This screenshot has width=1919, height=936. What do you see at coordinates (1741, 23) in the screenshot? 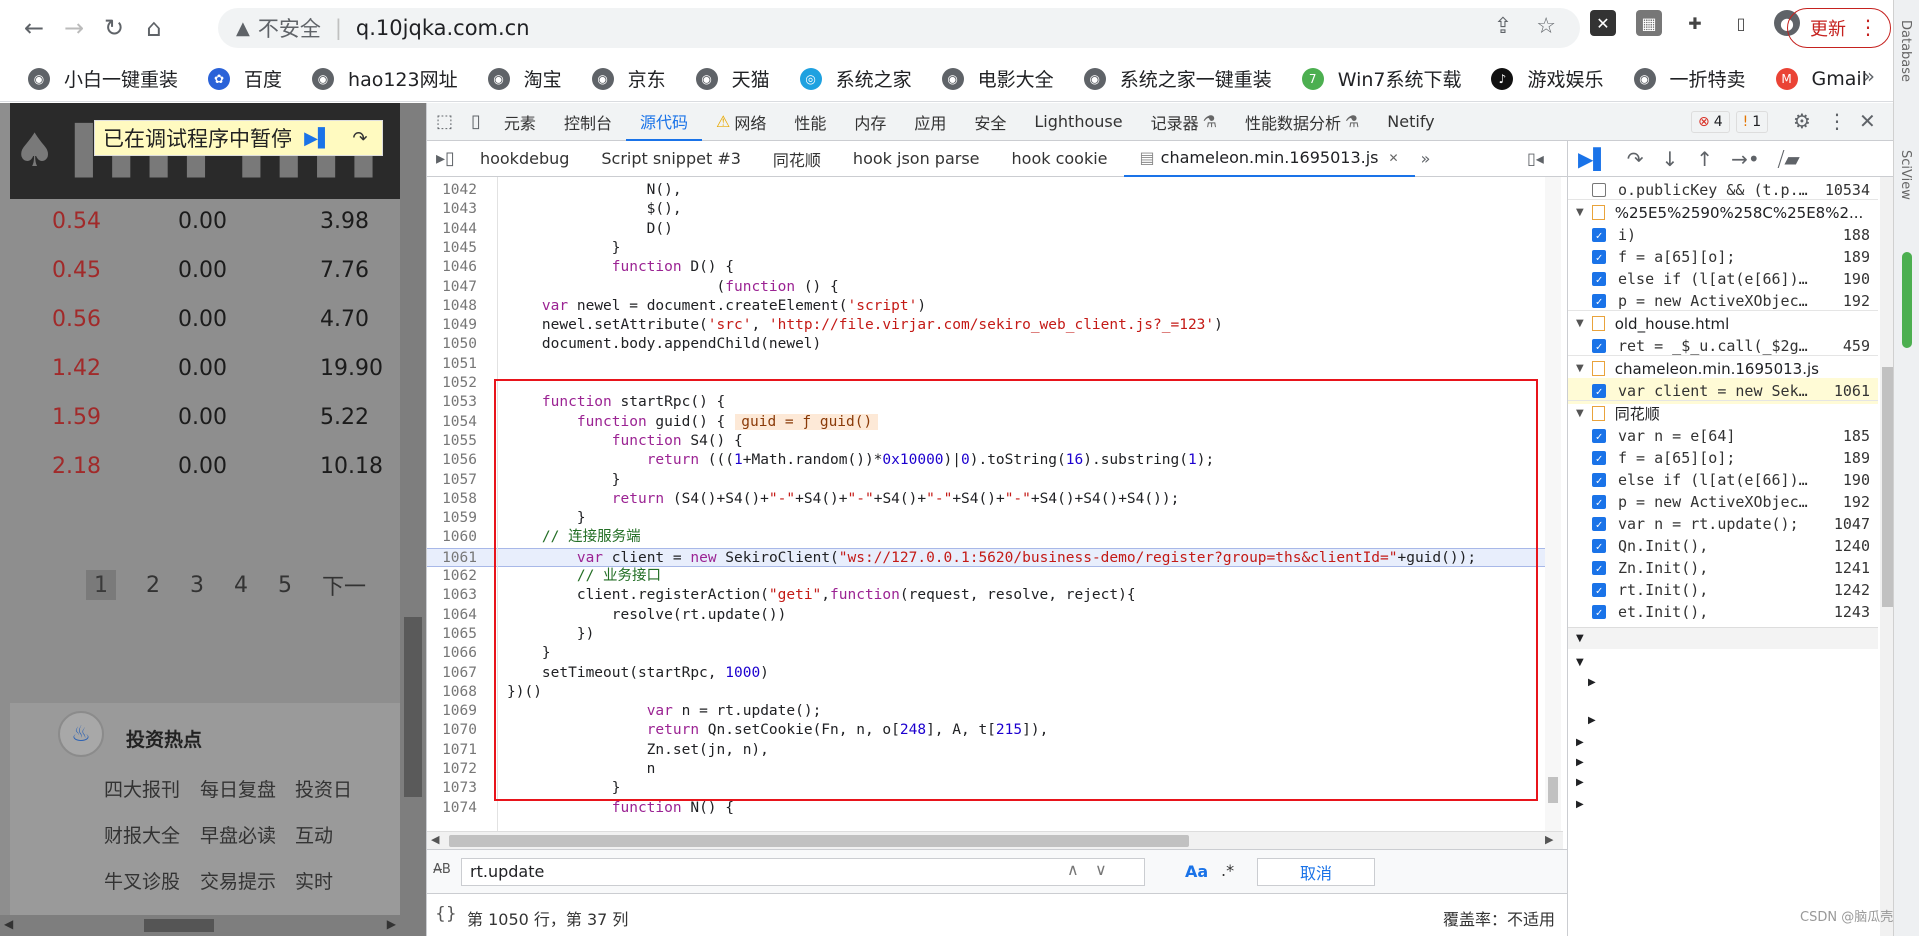
I see `side-panel-icon: ▯` at bounding box center [1741, 23].